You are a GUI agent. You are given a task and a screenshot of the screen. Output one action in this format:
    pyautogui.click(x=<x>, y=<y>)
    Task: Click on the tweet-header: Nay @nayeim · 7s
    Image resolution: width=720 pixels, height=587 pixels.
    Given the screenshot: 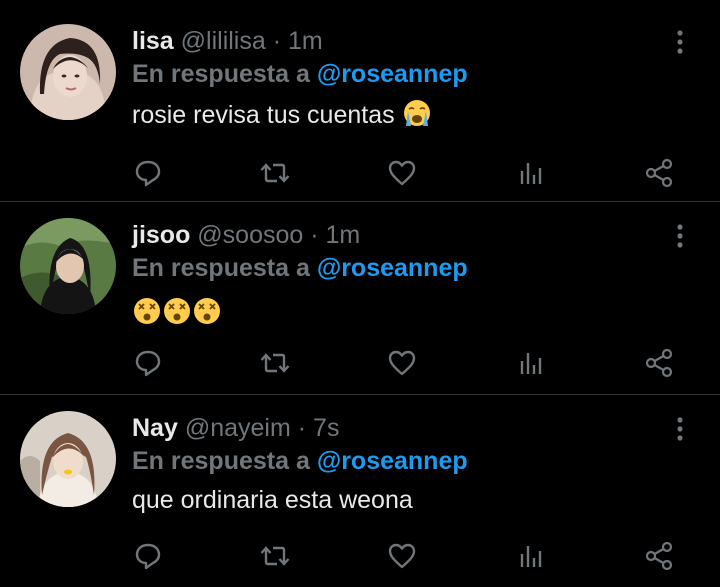 What is the action you would take?
    pyautogui.click(x=300, y=428)
    